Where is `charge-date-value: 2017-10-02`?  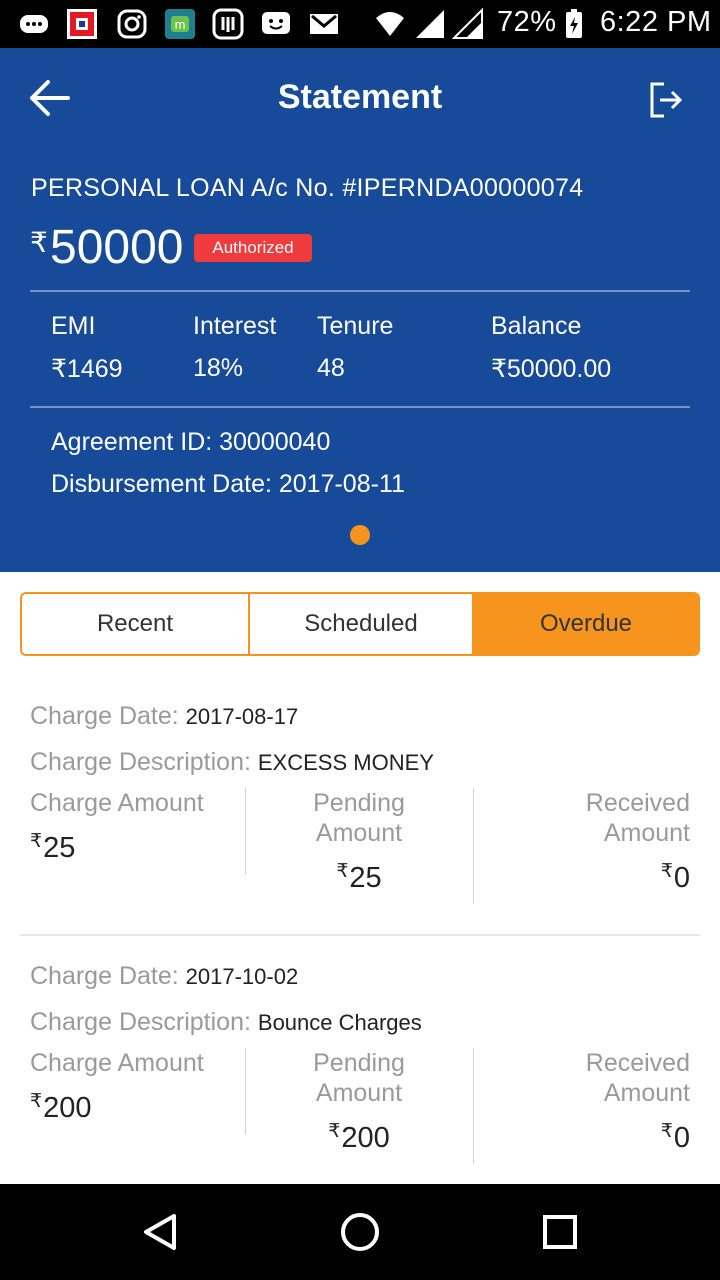 charge-date-value: 2017-10-02 is located at coordinates (242, 976).